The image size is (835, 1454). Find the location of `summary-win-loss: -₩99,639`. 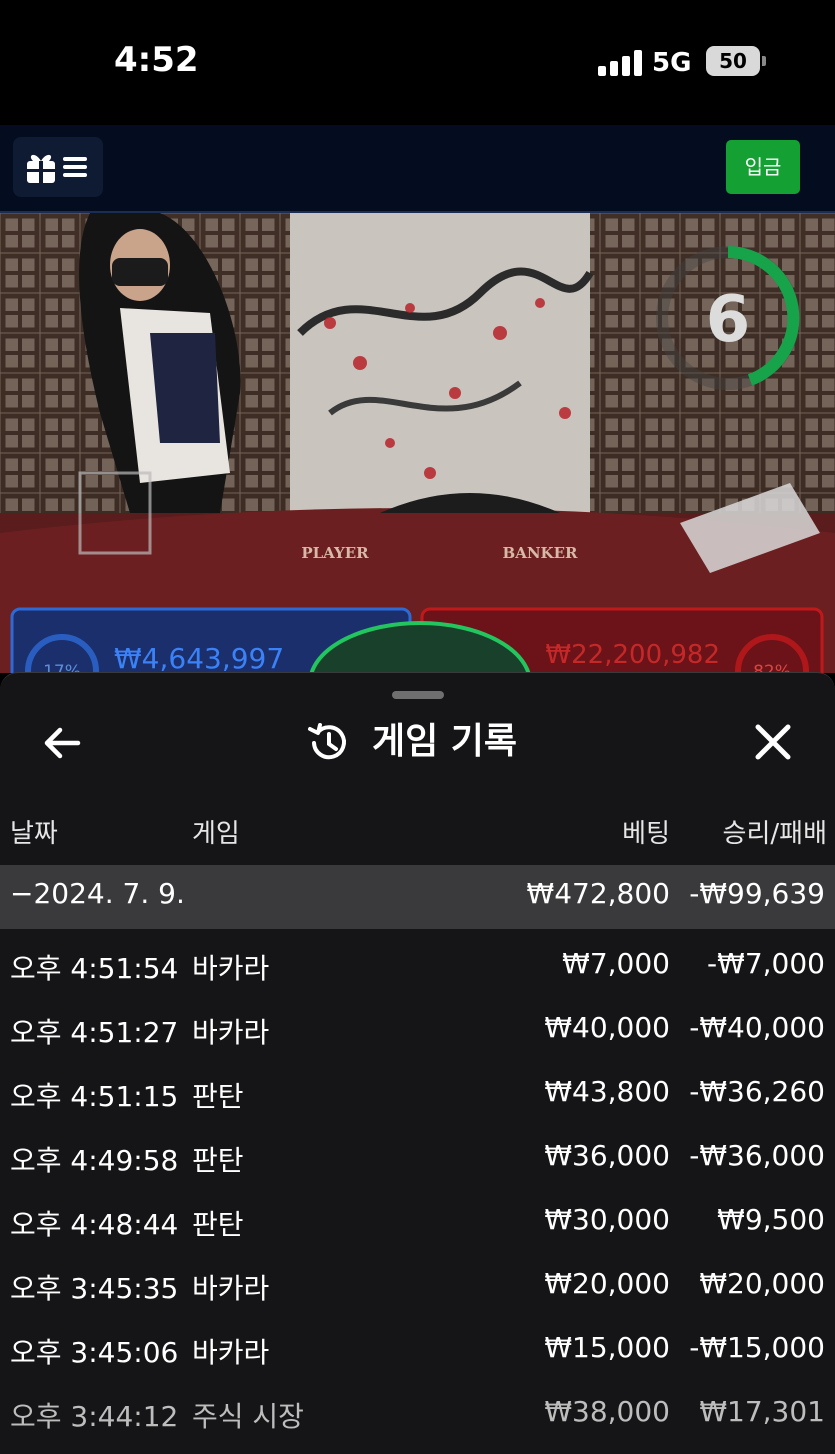

summary-win-loss: -₩99,639 is located at coordinates (757, 893).